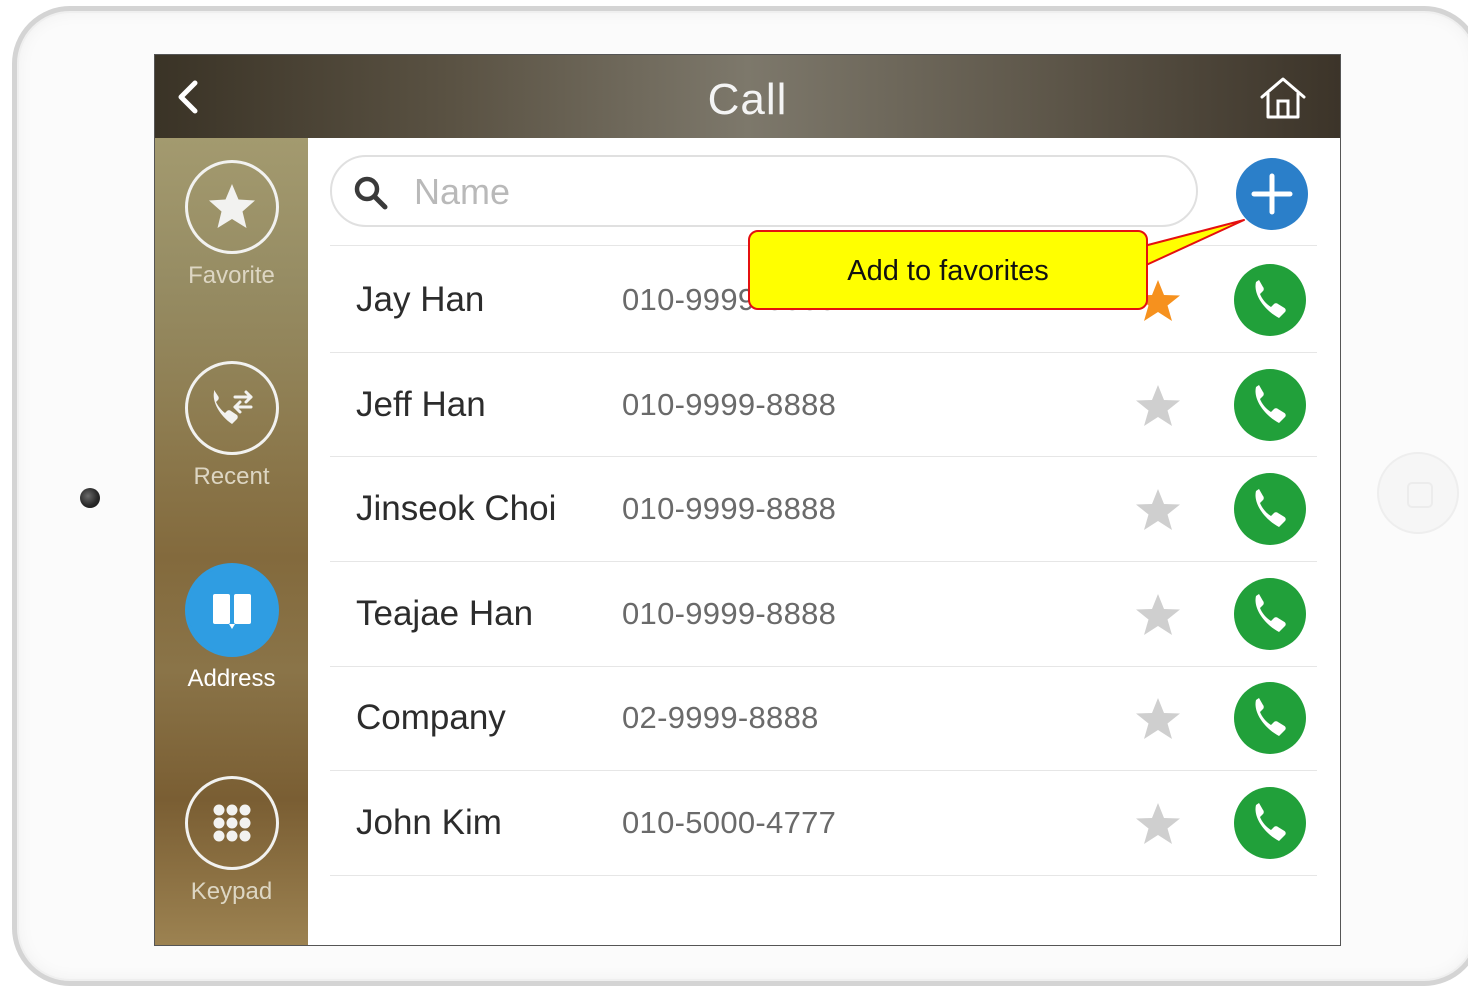  What do you see at coordinates (371, 193) in the screenshot?
I see `search-icon` at bounding box center [371, 193].